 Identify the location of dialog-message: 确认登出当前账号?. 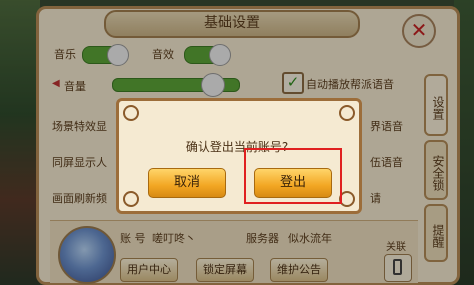
(237, 147).